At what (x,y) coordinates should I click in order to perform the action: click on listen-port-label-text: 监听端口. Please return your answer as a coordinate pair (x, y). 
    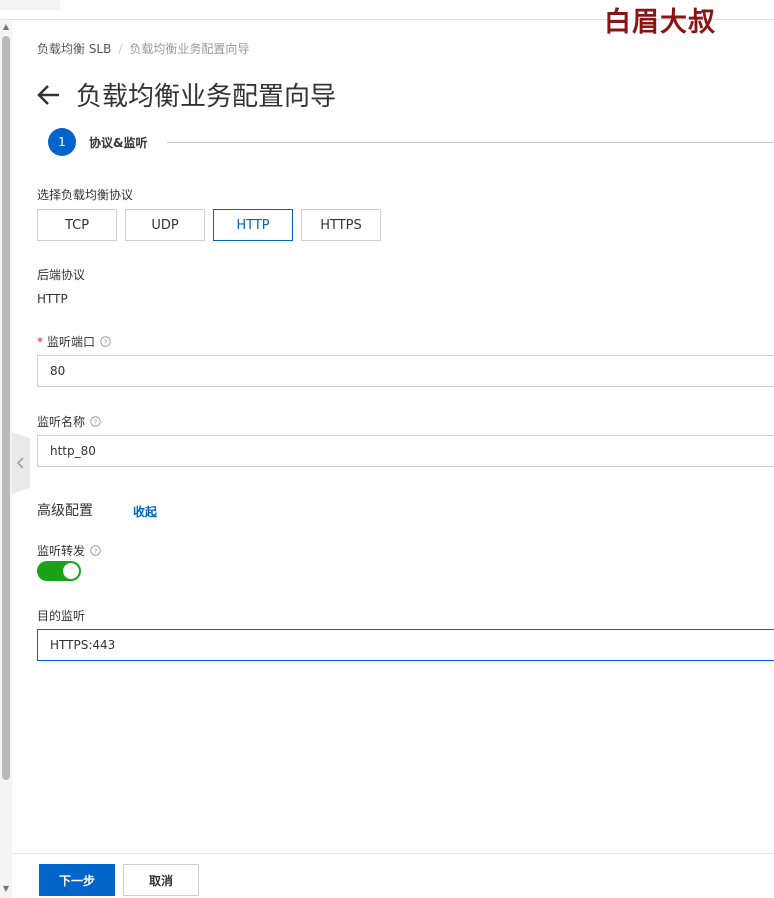
    Looking at the image, I should click on (71, 342).